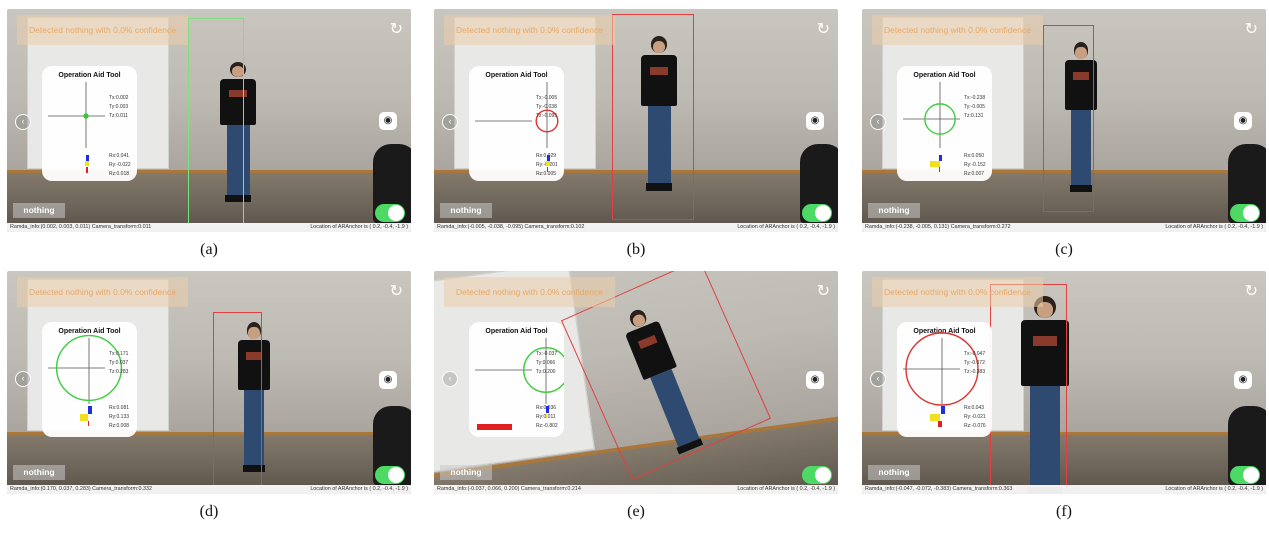 The height and width of the screenshot is (536, 1269). I want to click on panel-caption: (b), so click(636, 249).